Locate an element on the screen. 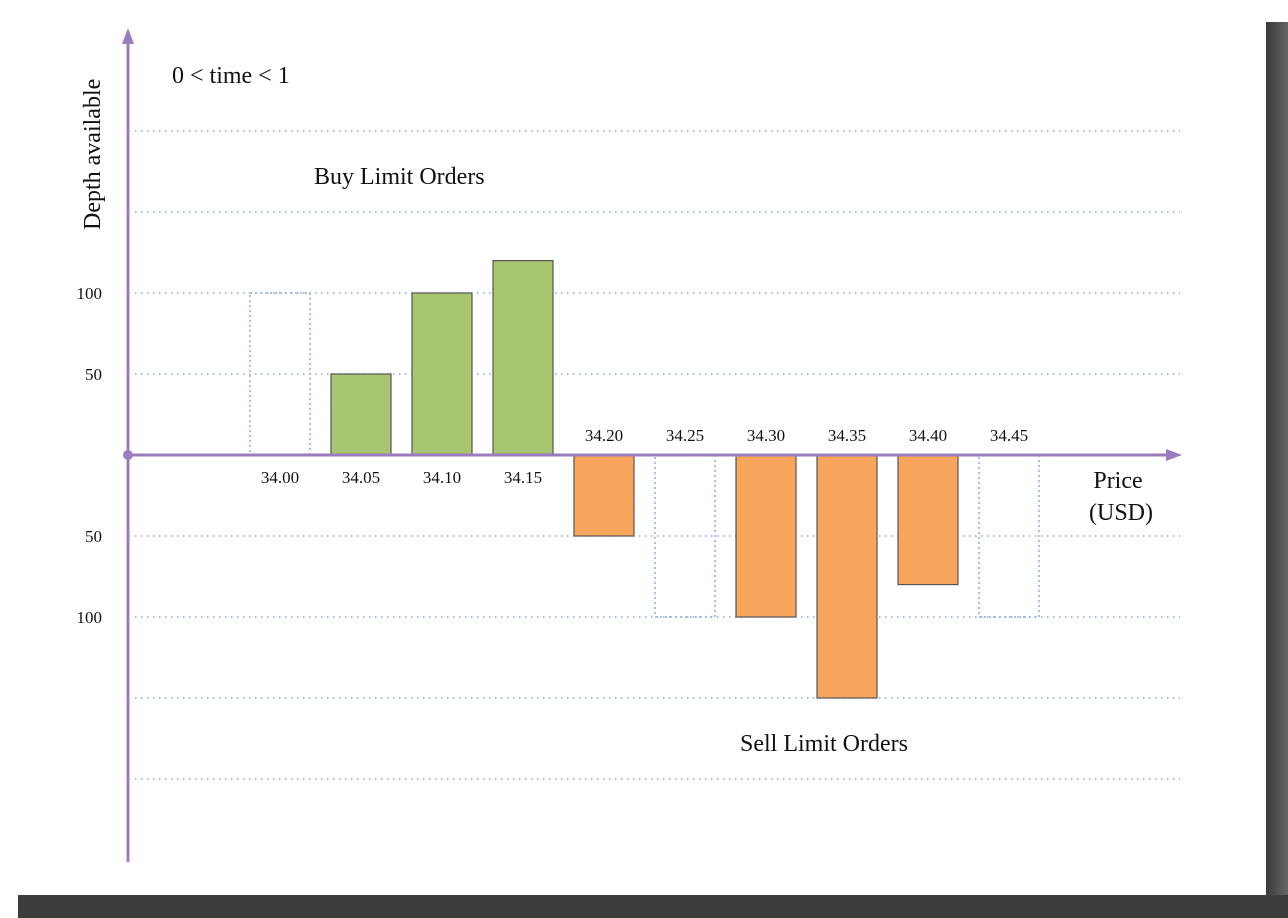  x-tick-label: 34.10 is located at coordinates (442, 477).